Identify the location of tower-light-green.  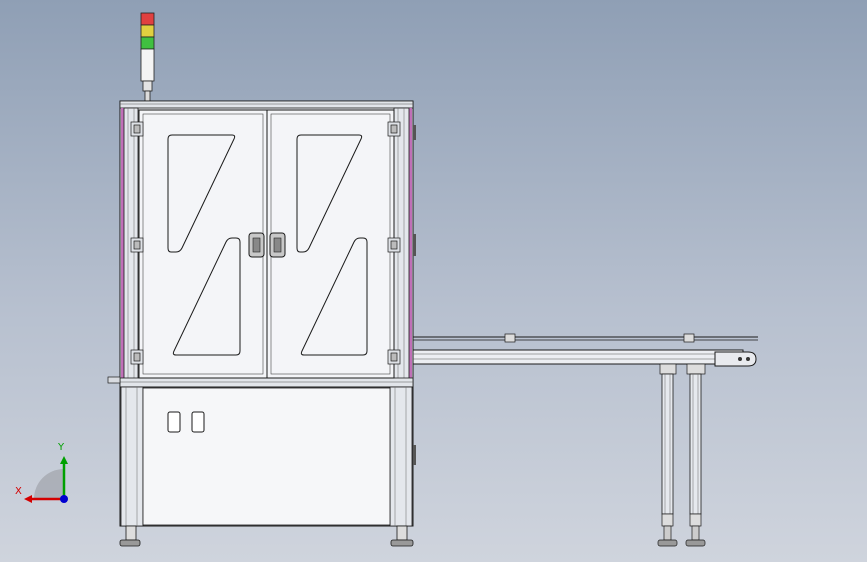
(147, 43).